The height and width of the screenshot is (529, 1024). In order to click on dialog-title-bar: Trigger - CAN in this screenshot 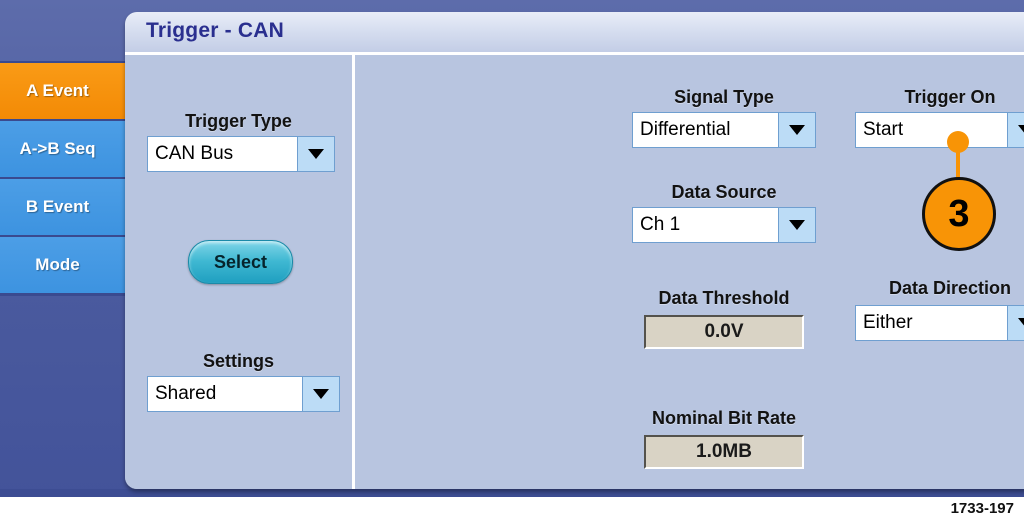, I will do `click(574, 32)`.